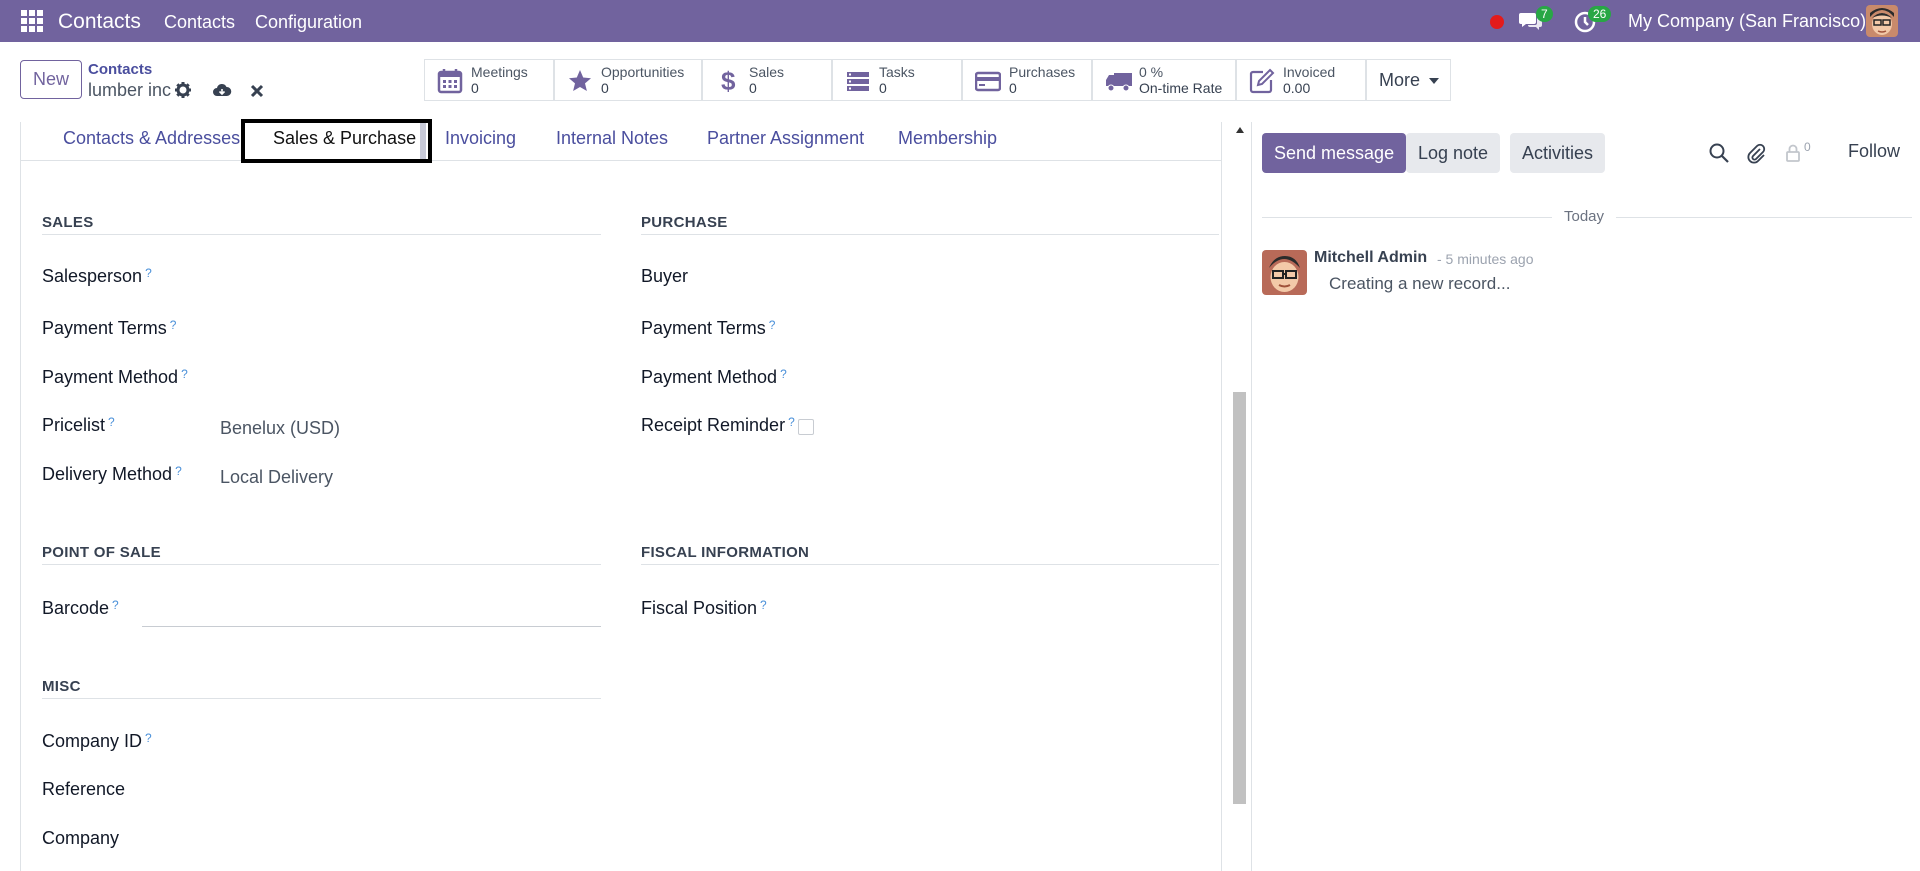 The height and width of the screenshot is (871, 1920). I want to click on follower-count: 0, so click(1807, 147).